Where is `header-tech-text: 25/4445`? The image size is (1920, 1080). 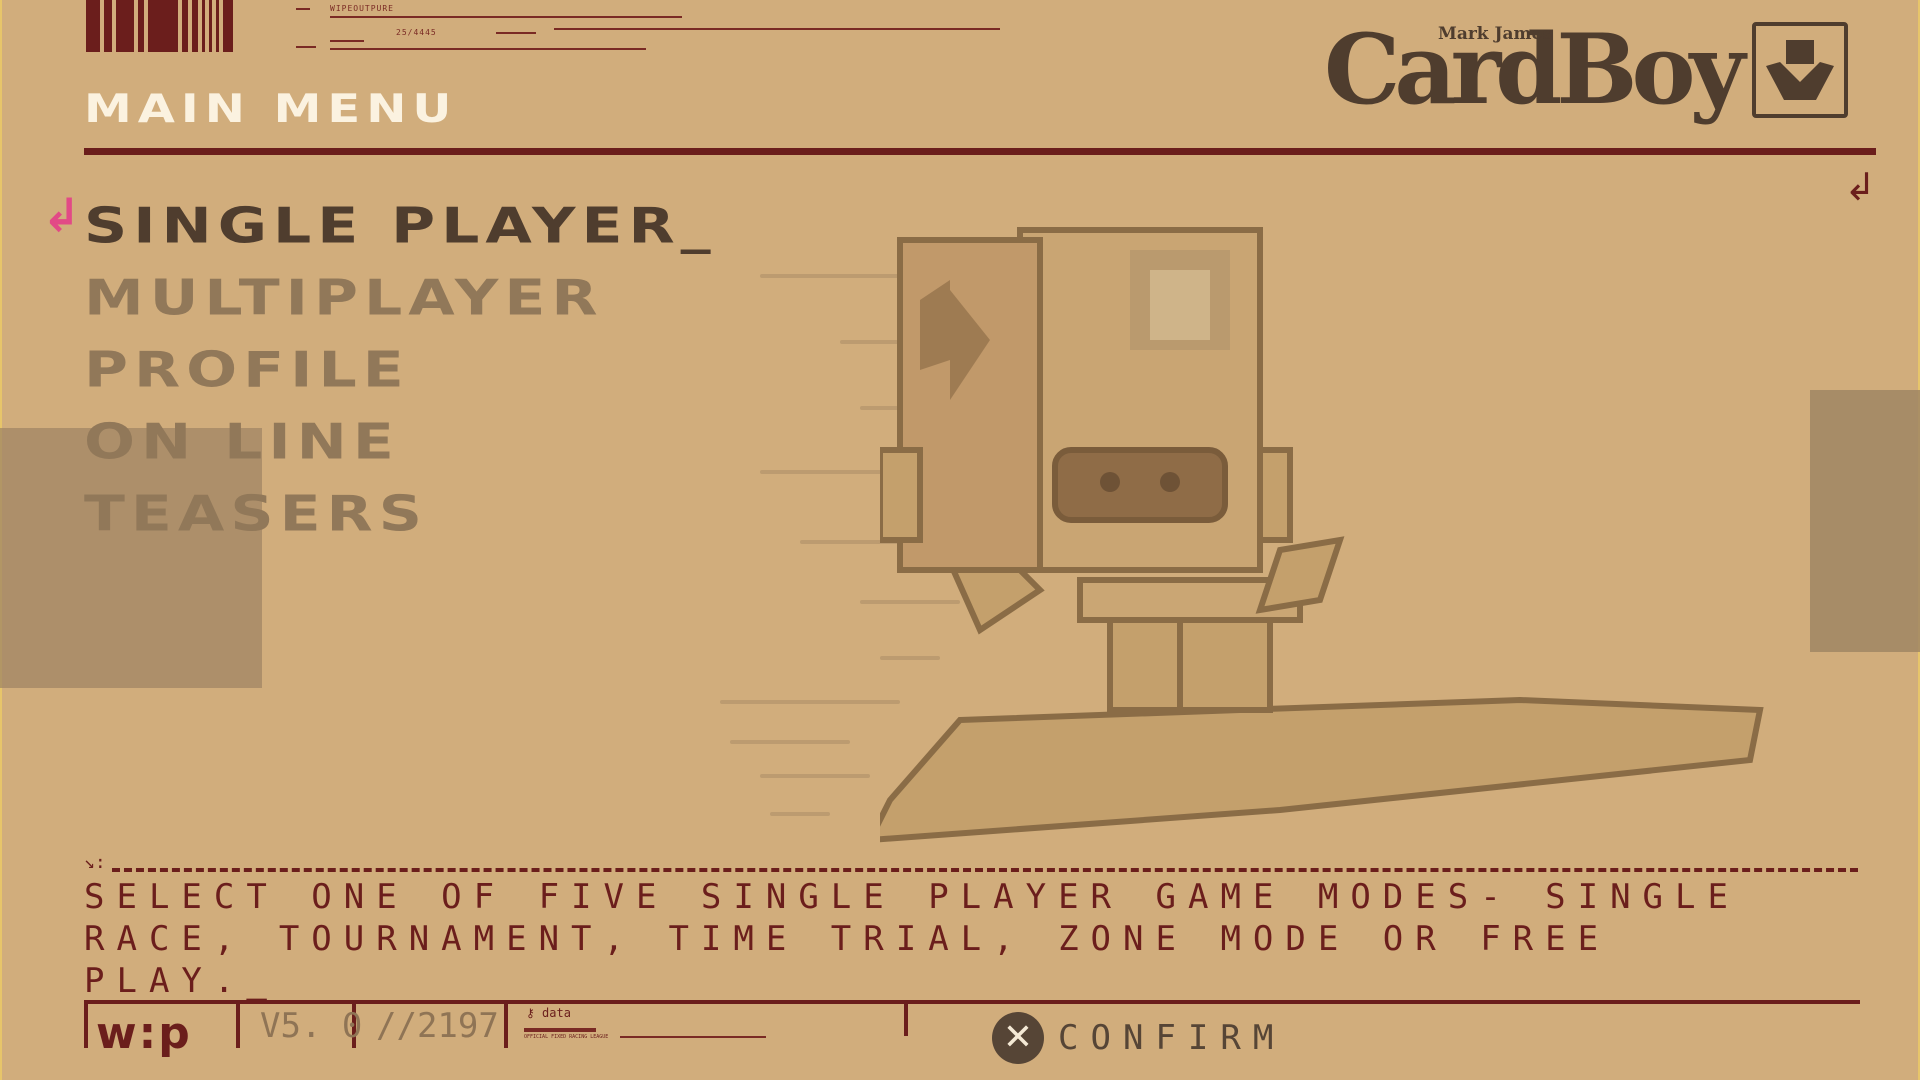
header-tech-text: 25/4445 is located at coordinates (416, 32).